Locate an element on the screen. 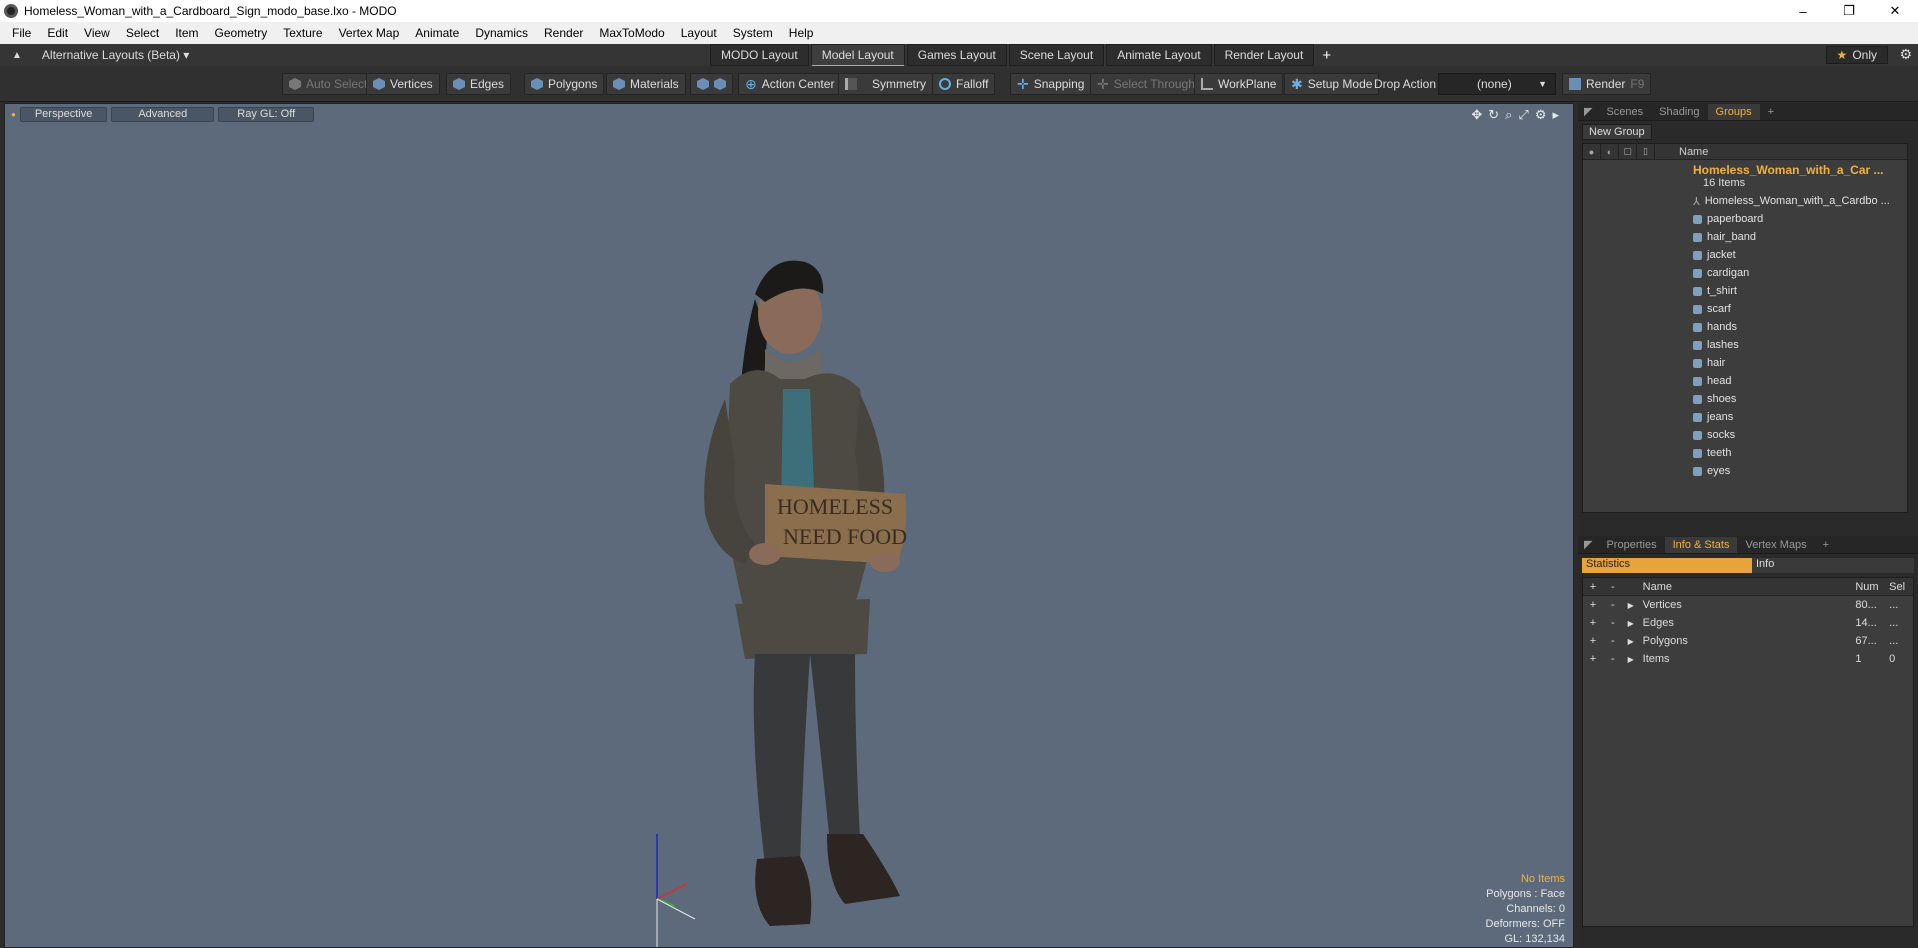 Image resolution: width=1918 pixels, height=948 pixels. menu-view: View is located at coordinates (97, 33).